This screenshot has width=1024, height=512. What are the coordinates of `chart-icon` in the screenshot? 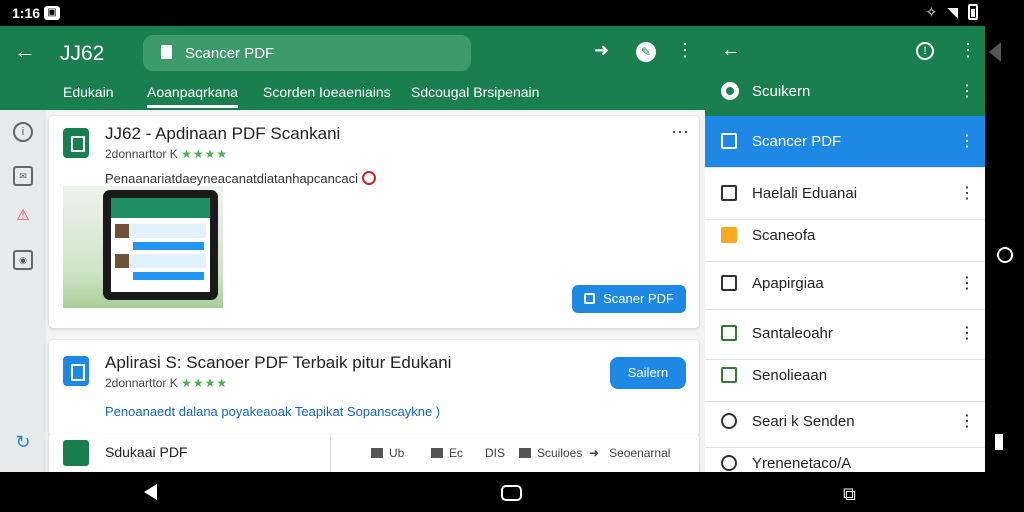 It's located at (437, 453).